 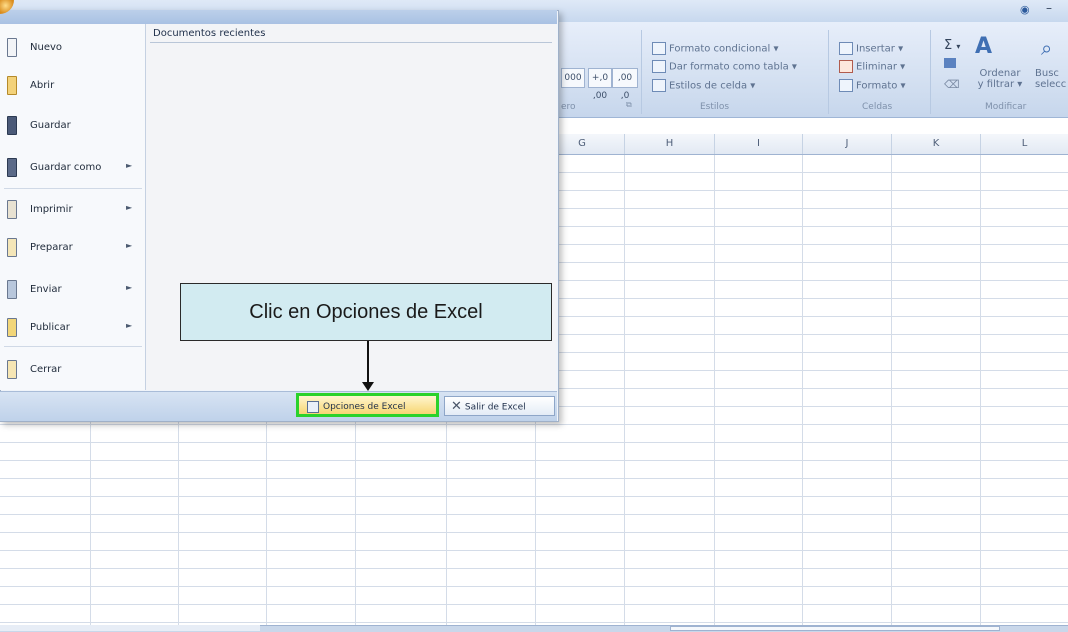 I want to click on sheet-tabs, so click(x=130, y=628).